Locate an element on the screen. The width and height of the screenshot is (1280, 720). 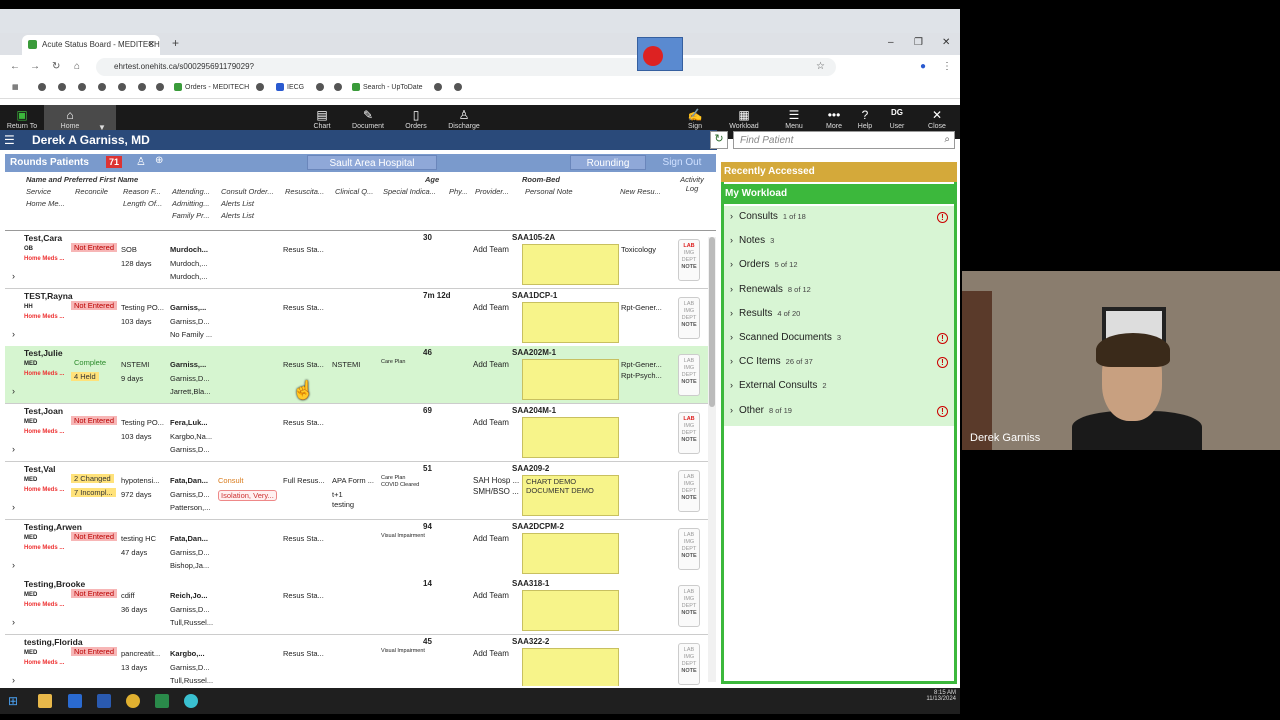
sign-button: ✍ Sign is located at coordinates (695, 119).